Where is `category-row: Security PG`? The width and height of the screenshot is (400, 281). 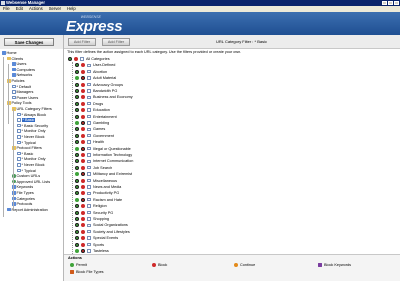
category-row: Security PG is located at coordinates (232, 213).